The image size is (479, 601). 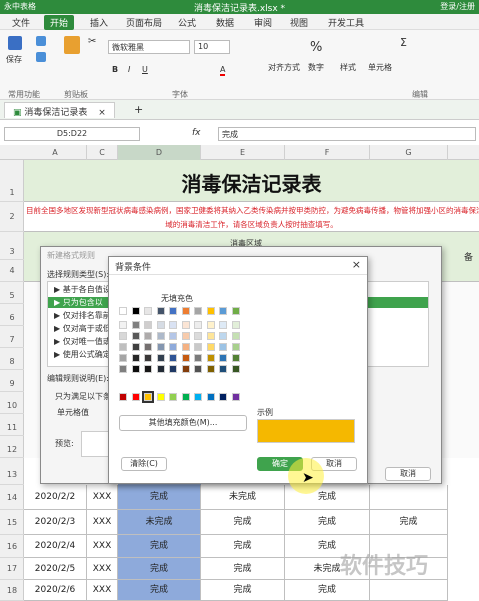 I want to click on close-tab-icon: ×, so click(x=102, y=113).